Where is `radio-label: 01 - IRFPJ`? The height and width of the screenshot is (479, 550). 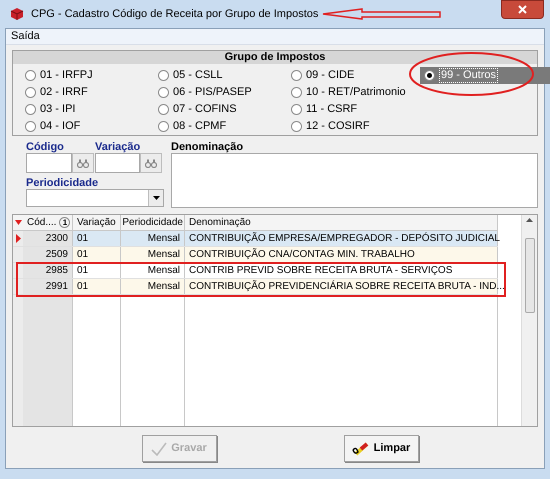
radio-label: 01 - IRFPJ is located at coordinates (66, 75).